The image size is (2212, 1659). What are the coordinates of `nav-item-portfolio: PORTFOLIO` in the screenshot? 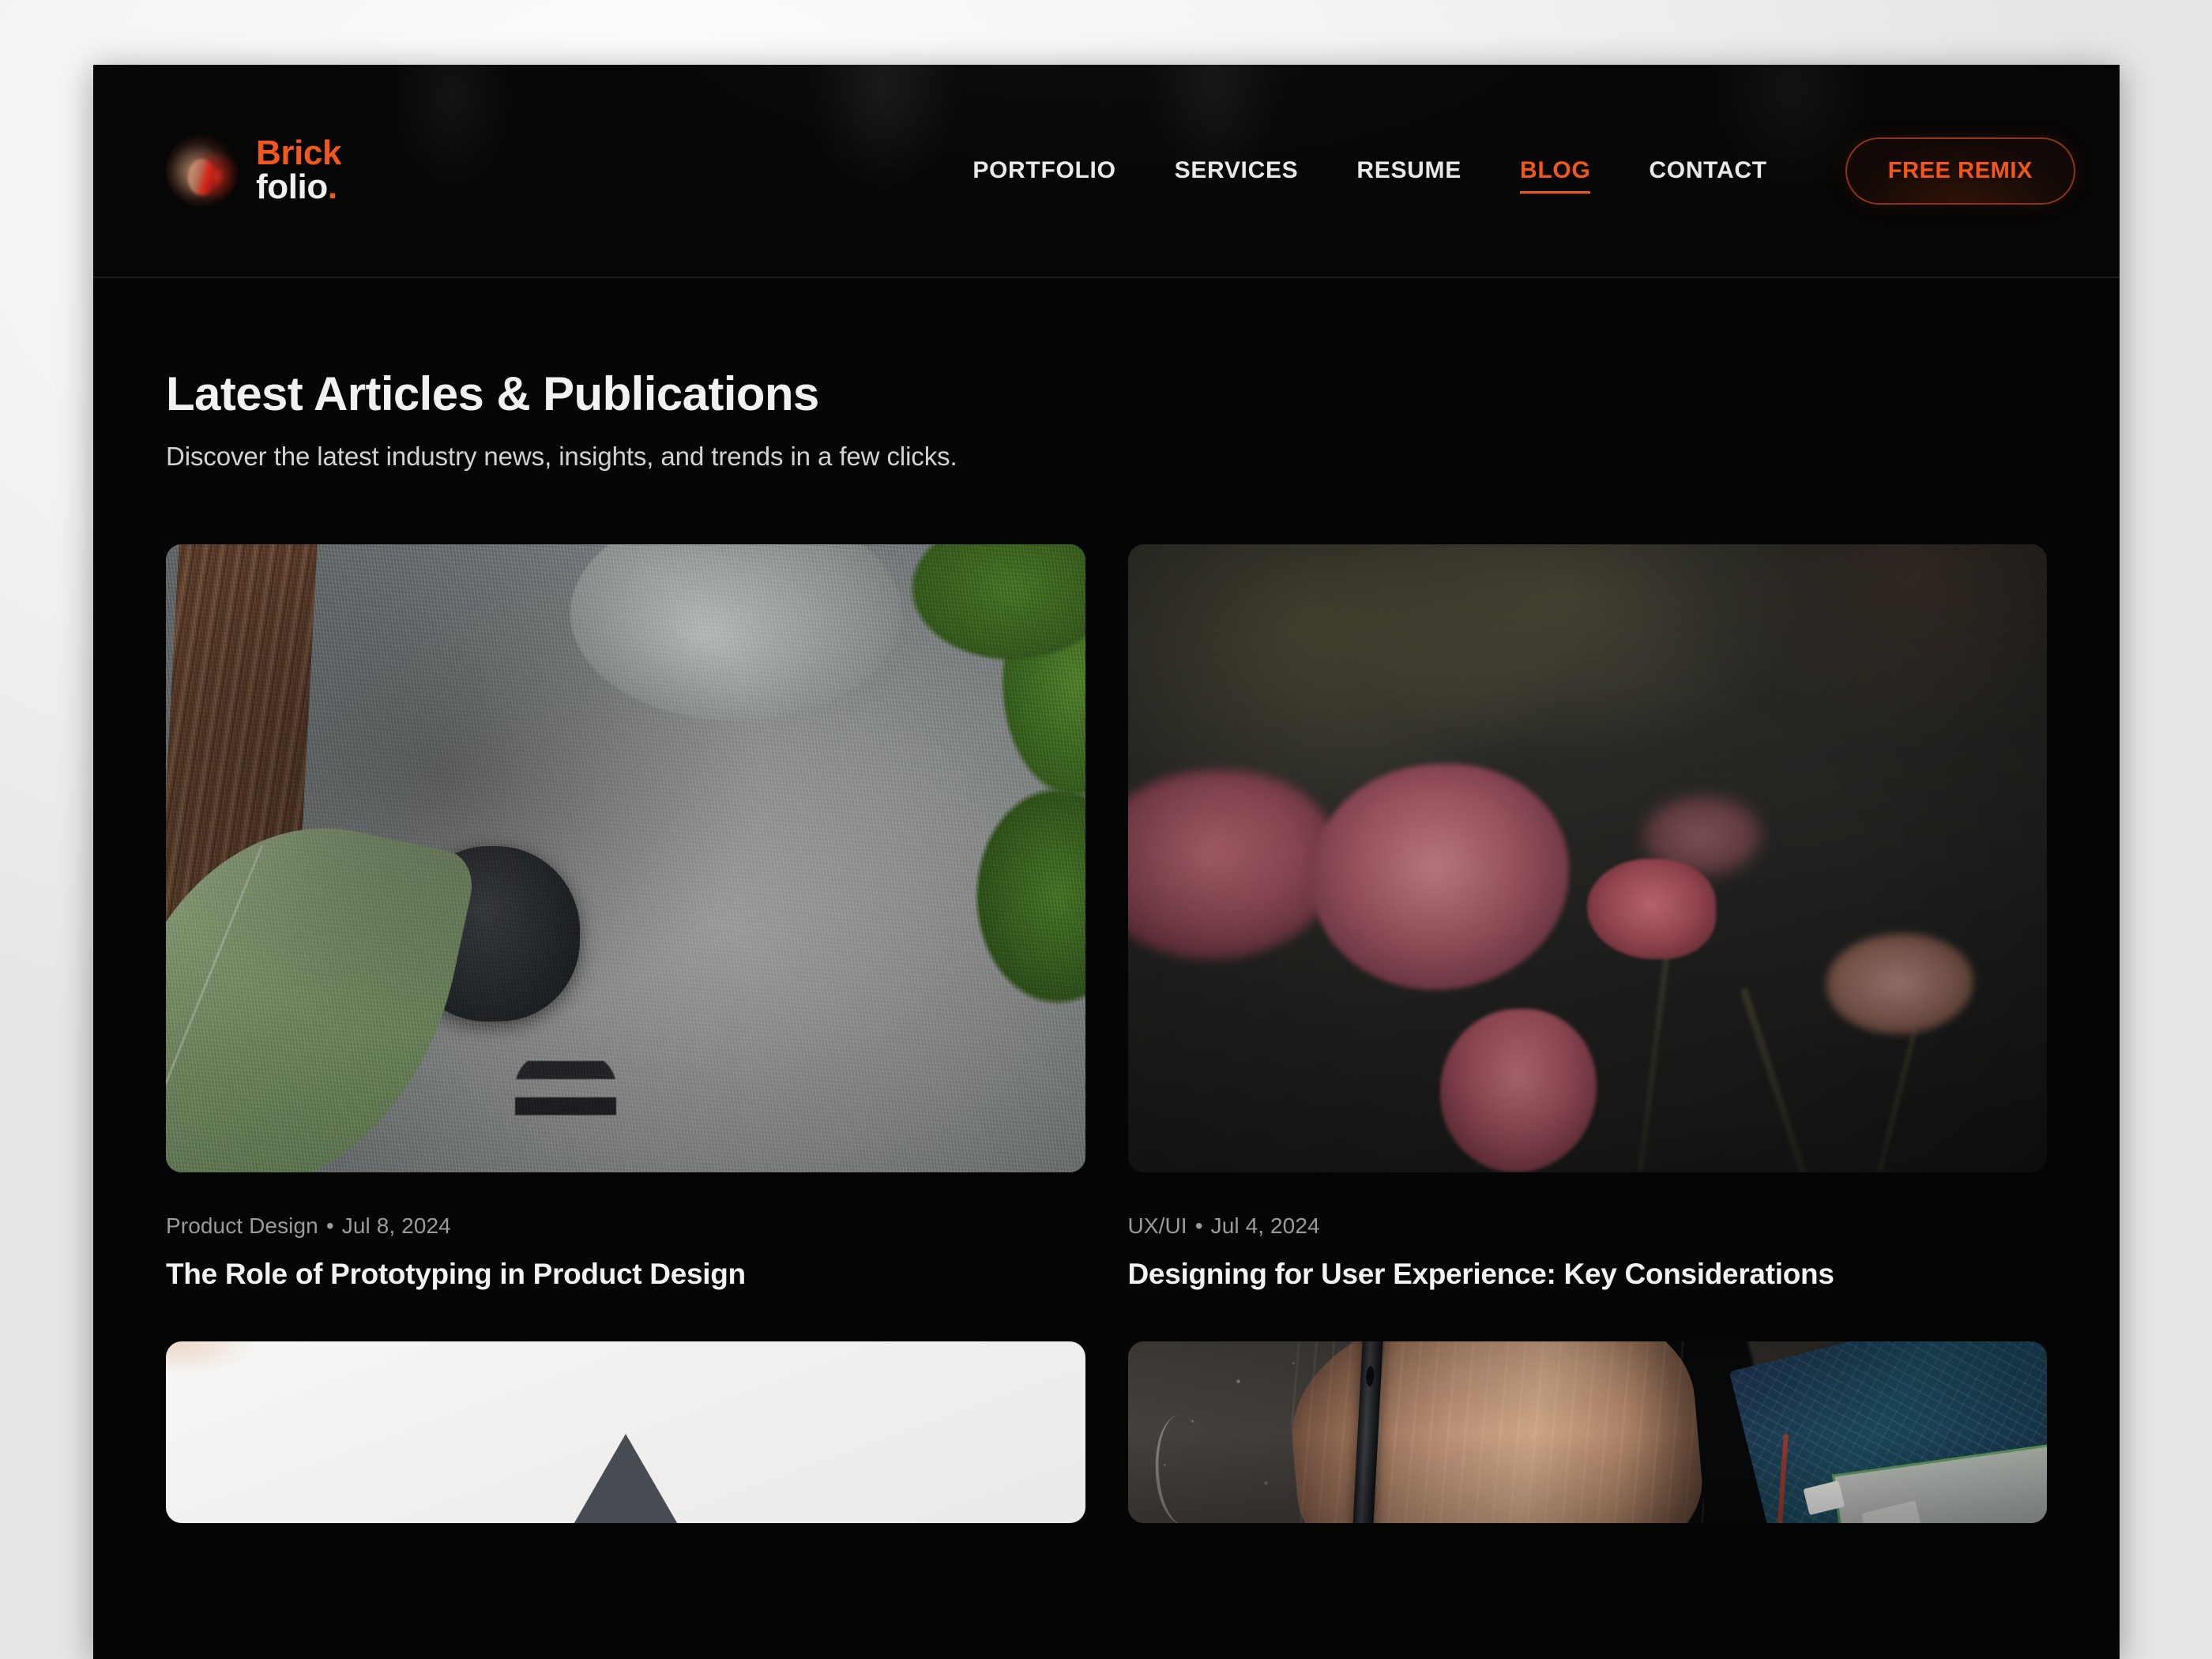 It's located at (1044, 171).